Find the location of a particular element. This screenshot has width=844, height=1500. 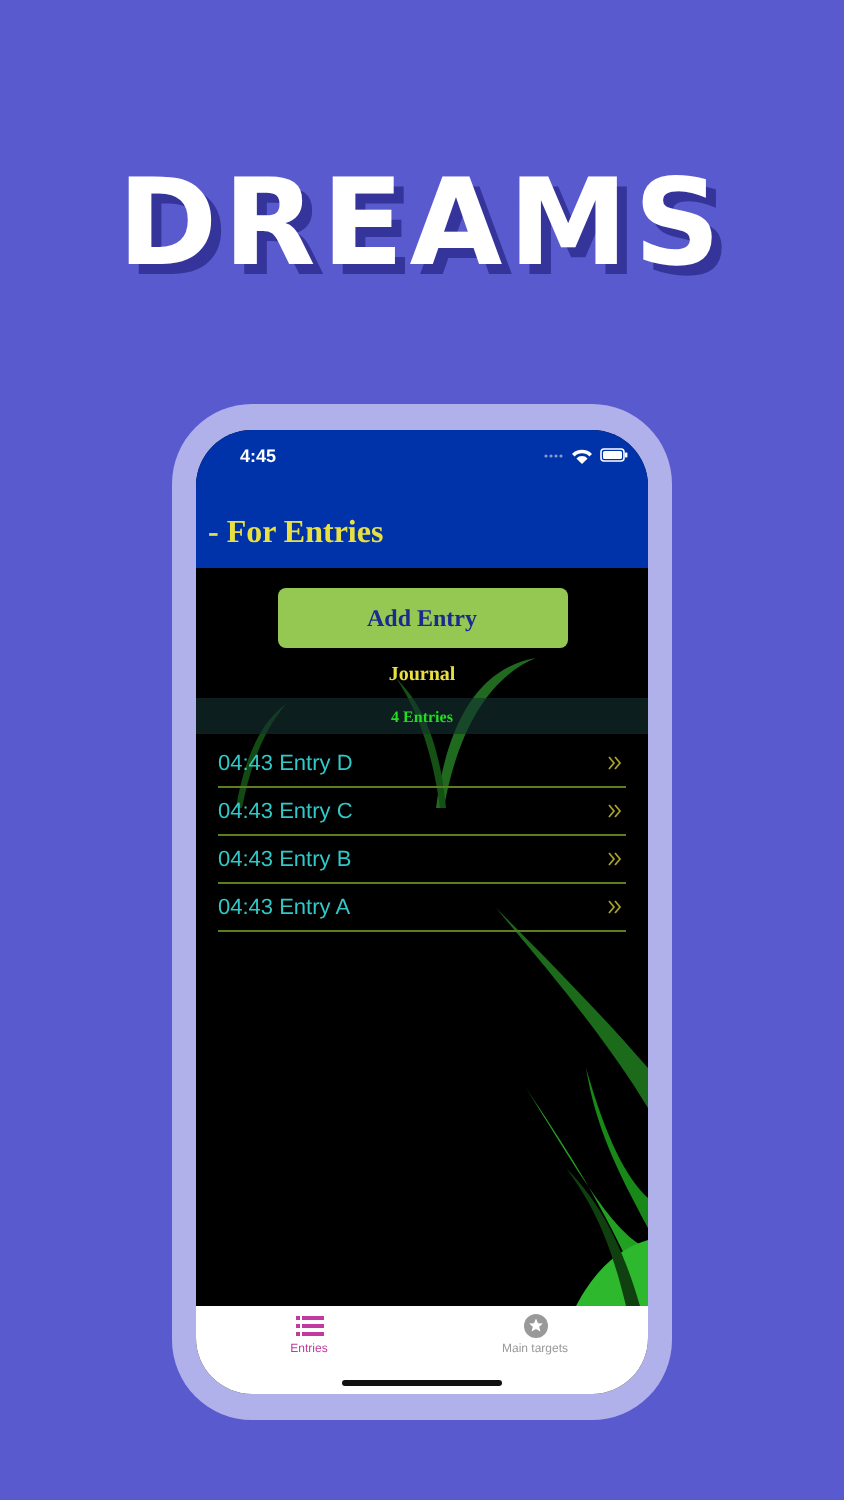

battery-icon is located at coordinates (614, 455).